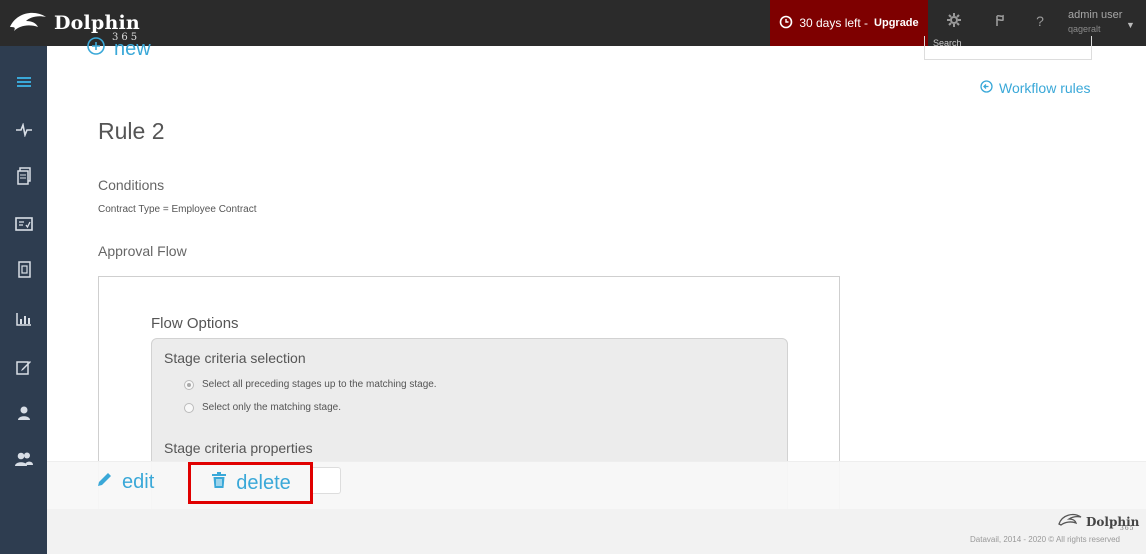 The height and width of the screenshot is (554, 1146). I want to click on edit-label: edit, so click(138, 481).